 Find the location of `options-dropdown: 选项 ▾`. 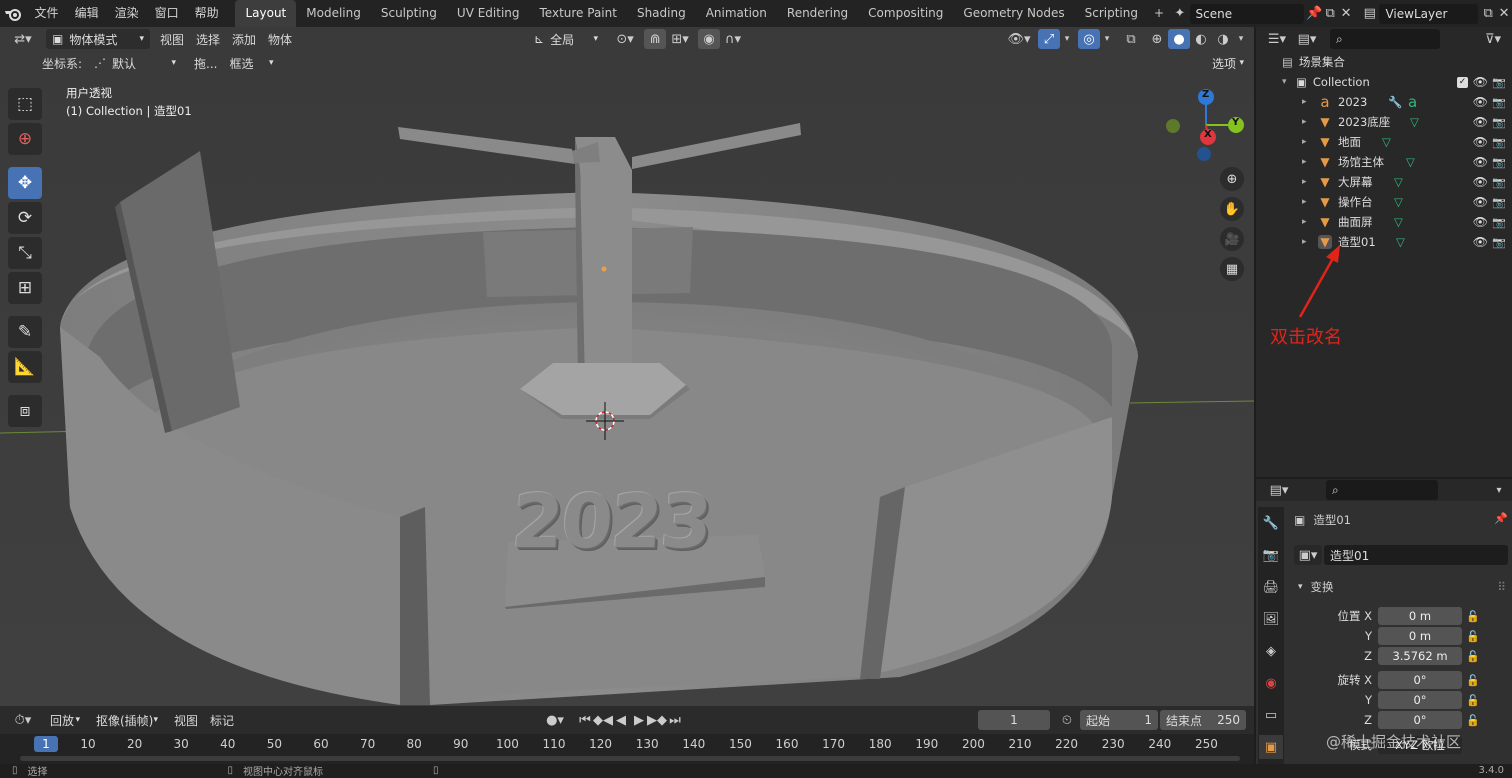

options-dropdown: 选项 ▾ is located at coordinates (1228, 63).